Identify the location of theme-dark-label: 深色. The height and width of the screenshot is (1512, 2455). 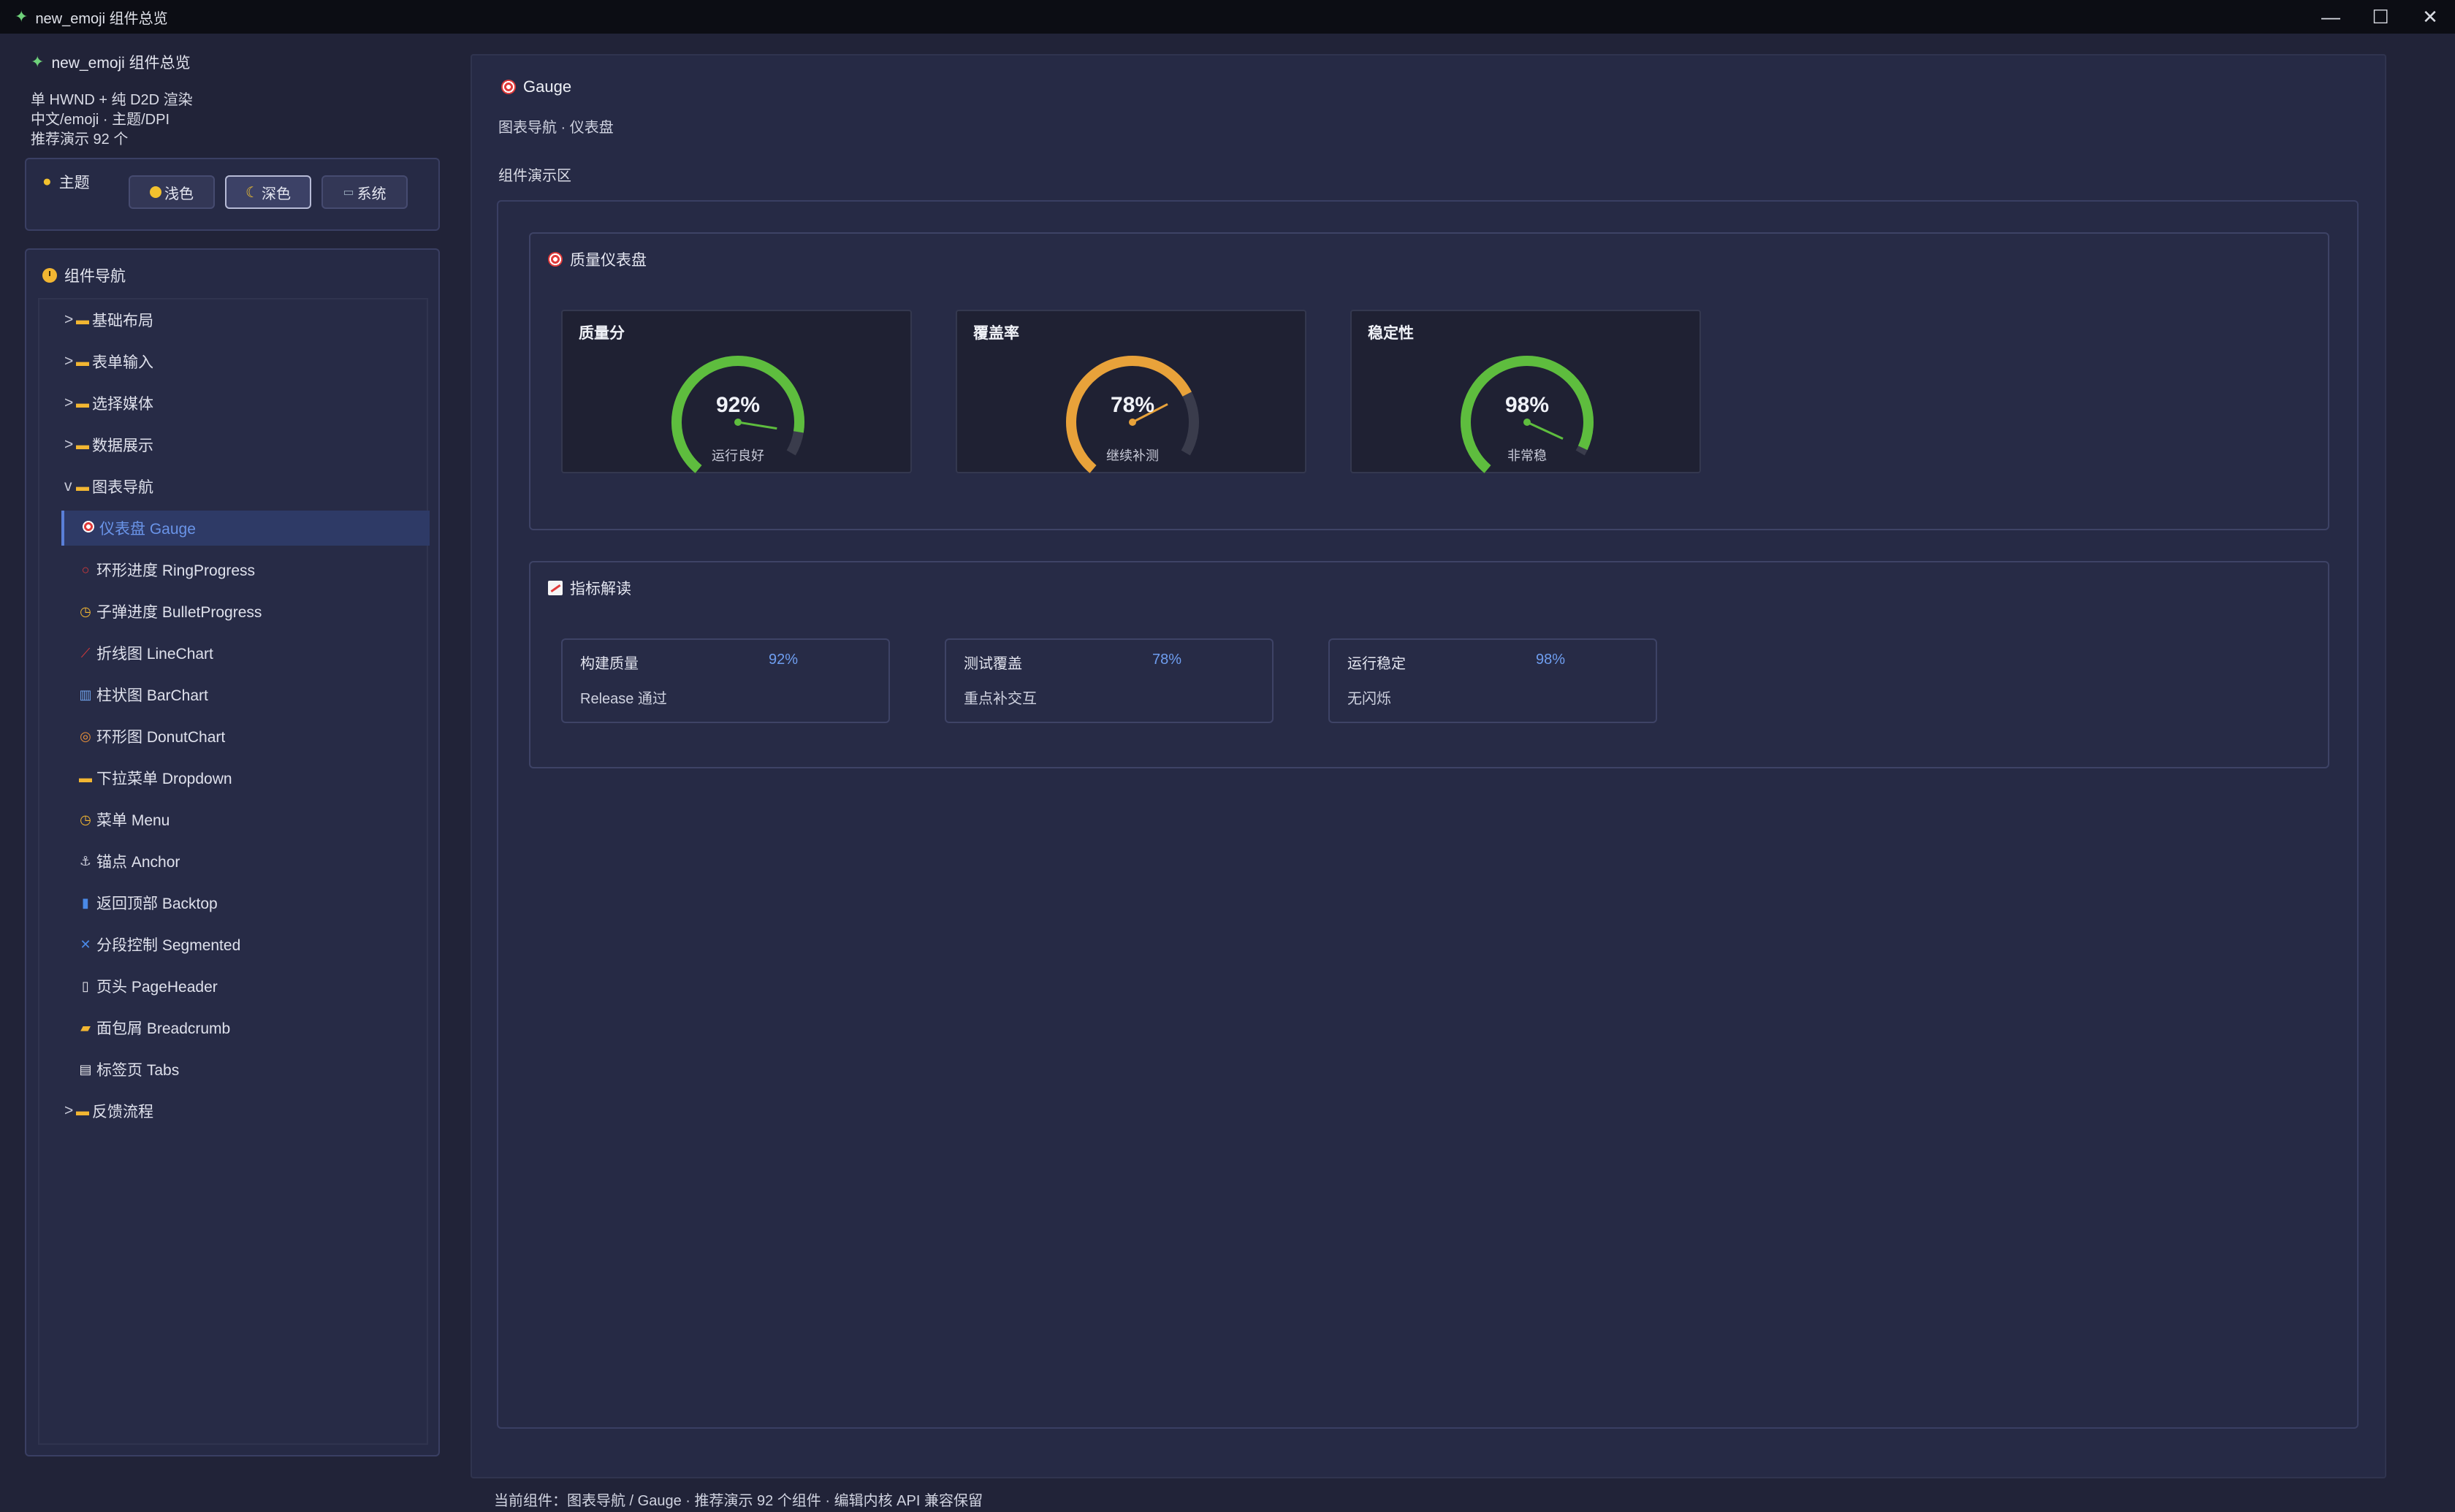
(276, 194).